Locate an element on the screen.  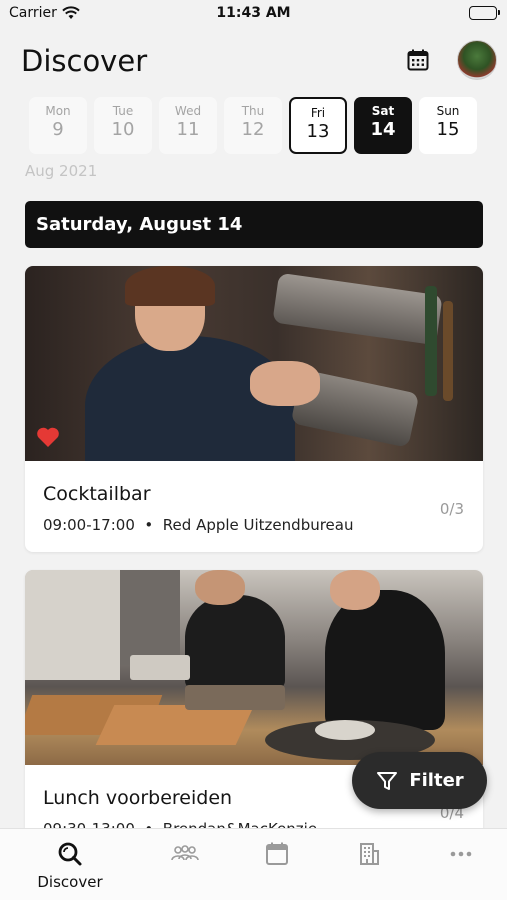
tab-more is located at coordinates (459, 864).